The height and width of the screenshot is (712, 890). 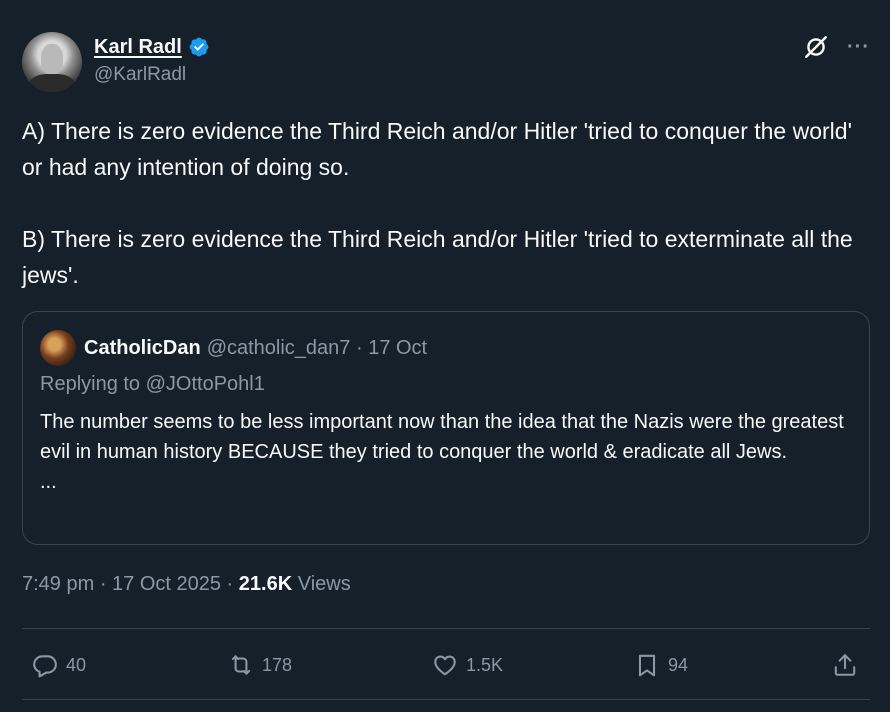 I want to click on bookmark-count: 94, so click(x=678, y=664).